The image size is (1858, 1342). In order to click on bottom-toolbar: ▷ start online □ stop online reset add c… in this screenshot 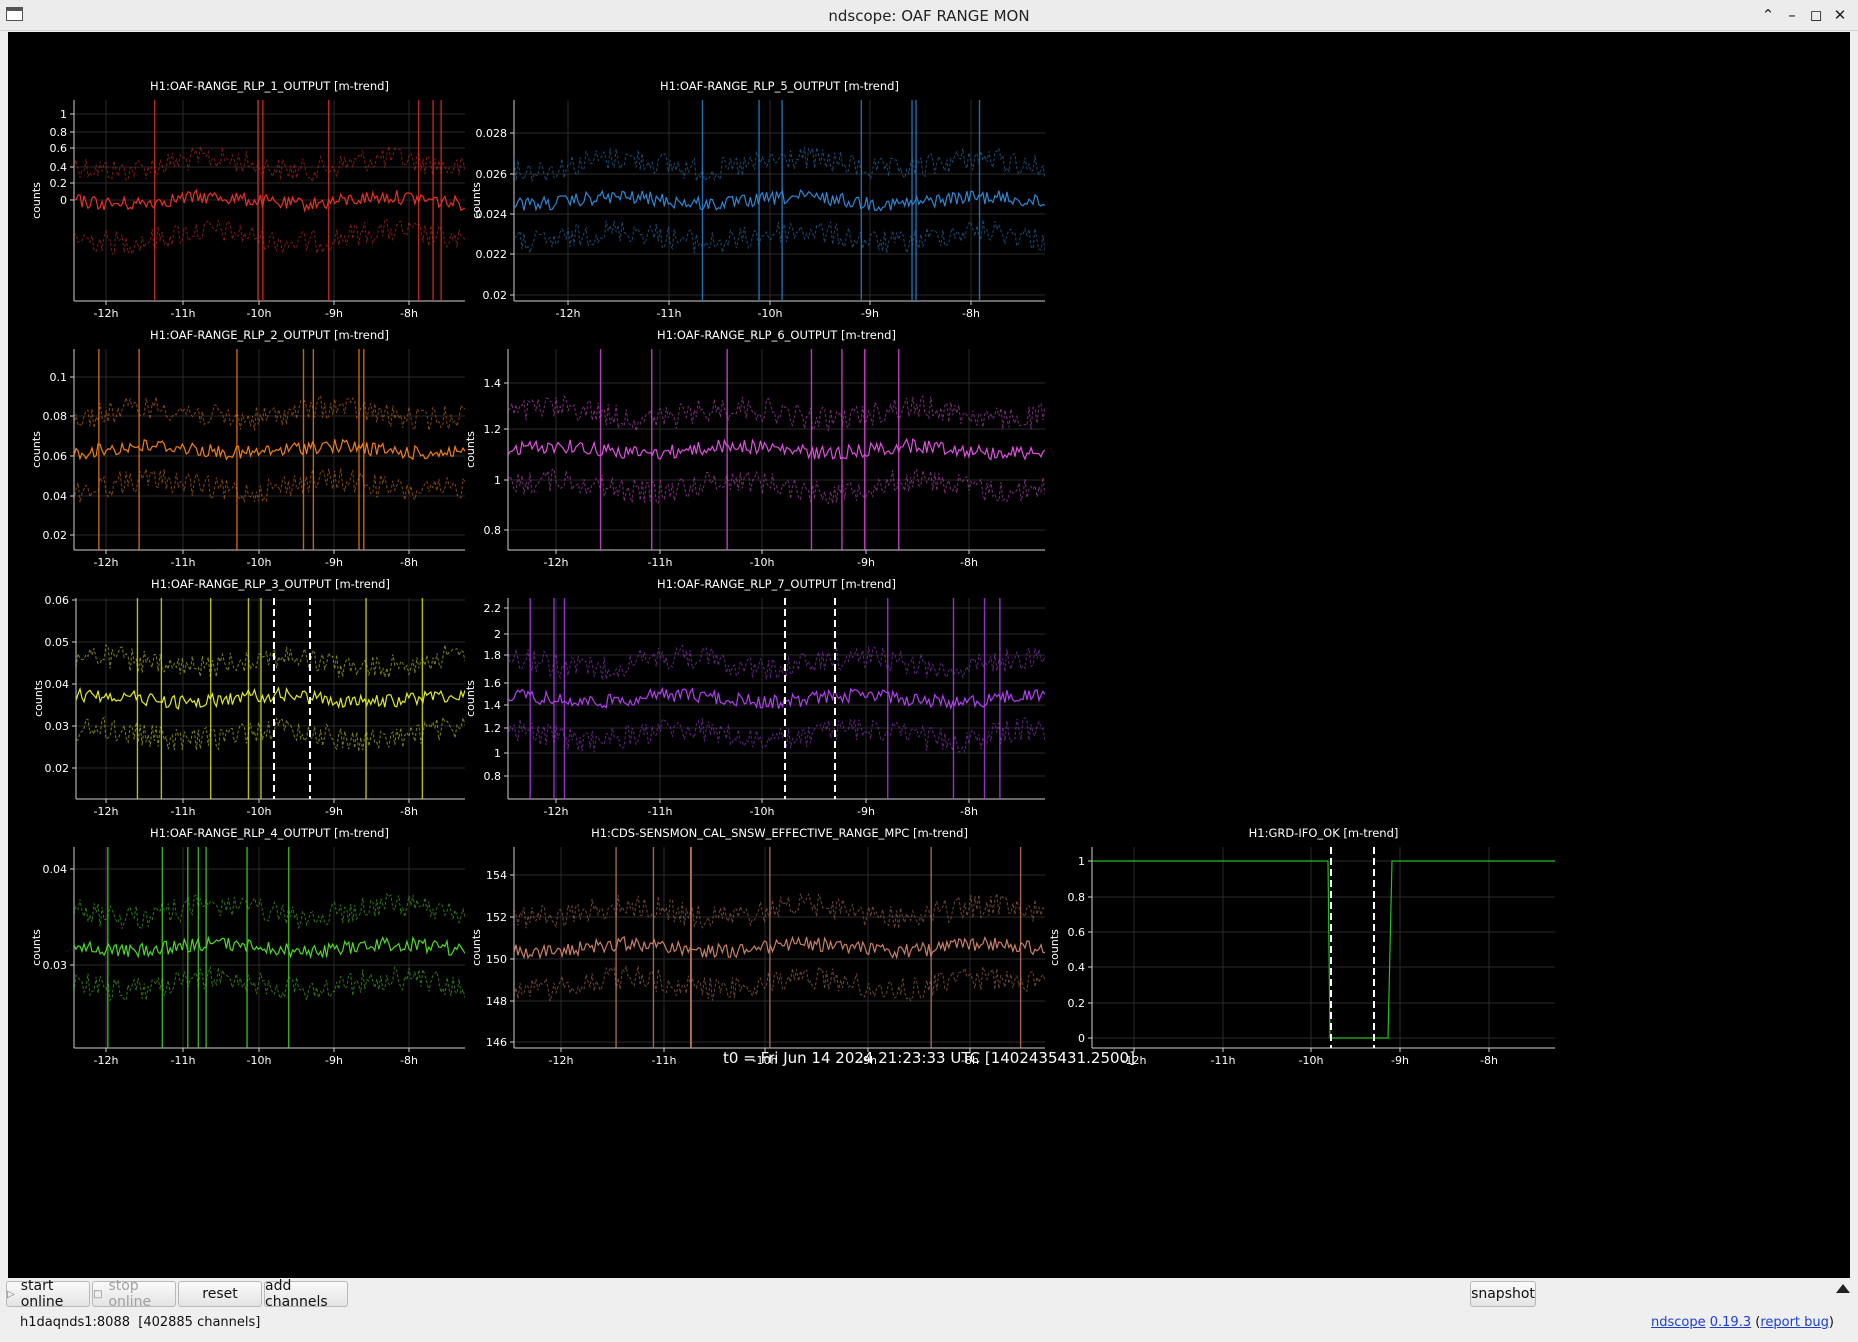, I will do `click(929, 1310)`.